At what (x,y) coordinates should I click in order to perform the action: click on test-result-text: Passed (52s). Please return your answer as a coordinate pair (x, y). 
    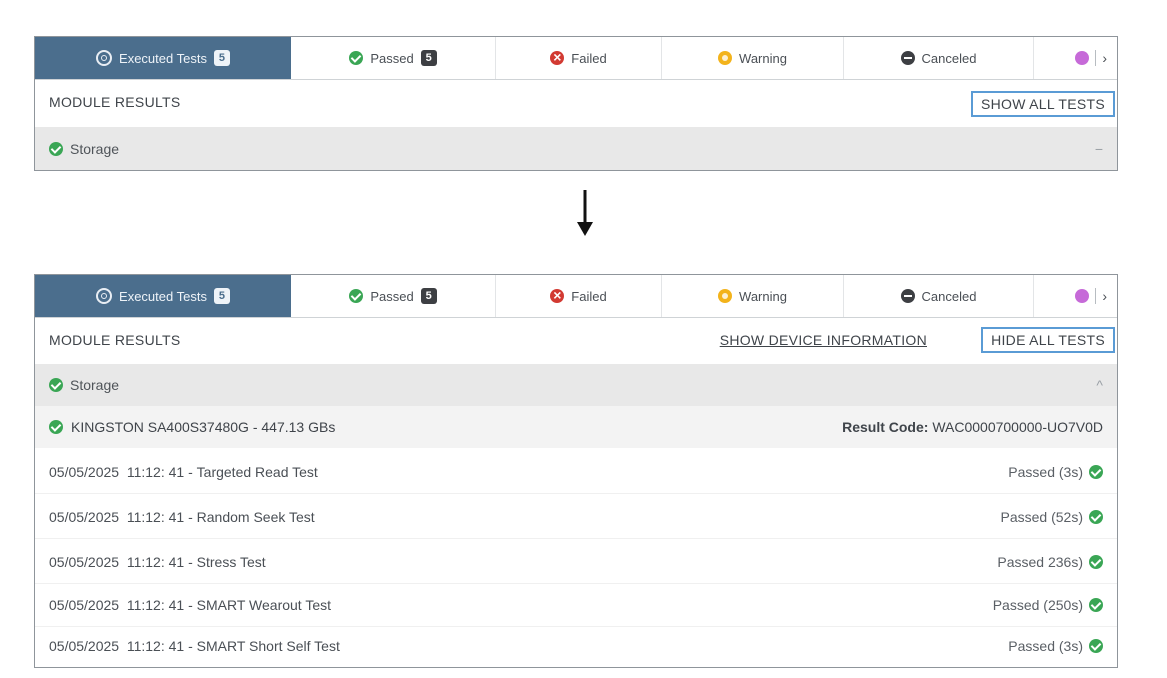
    Looking at the image, I should click on (1041, 516).